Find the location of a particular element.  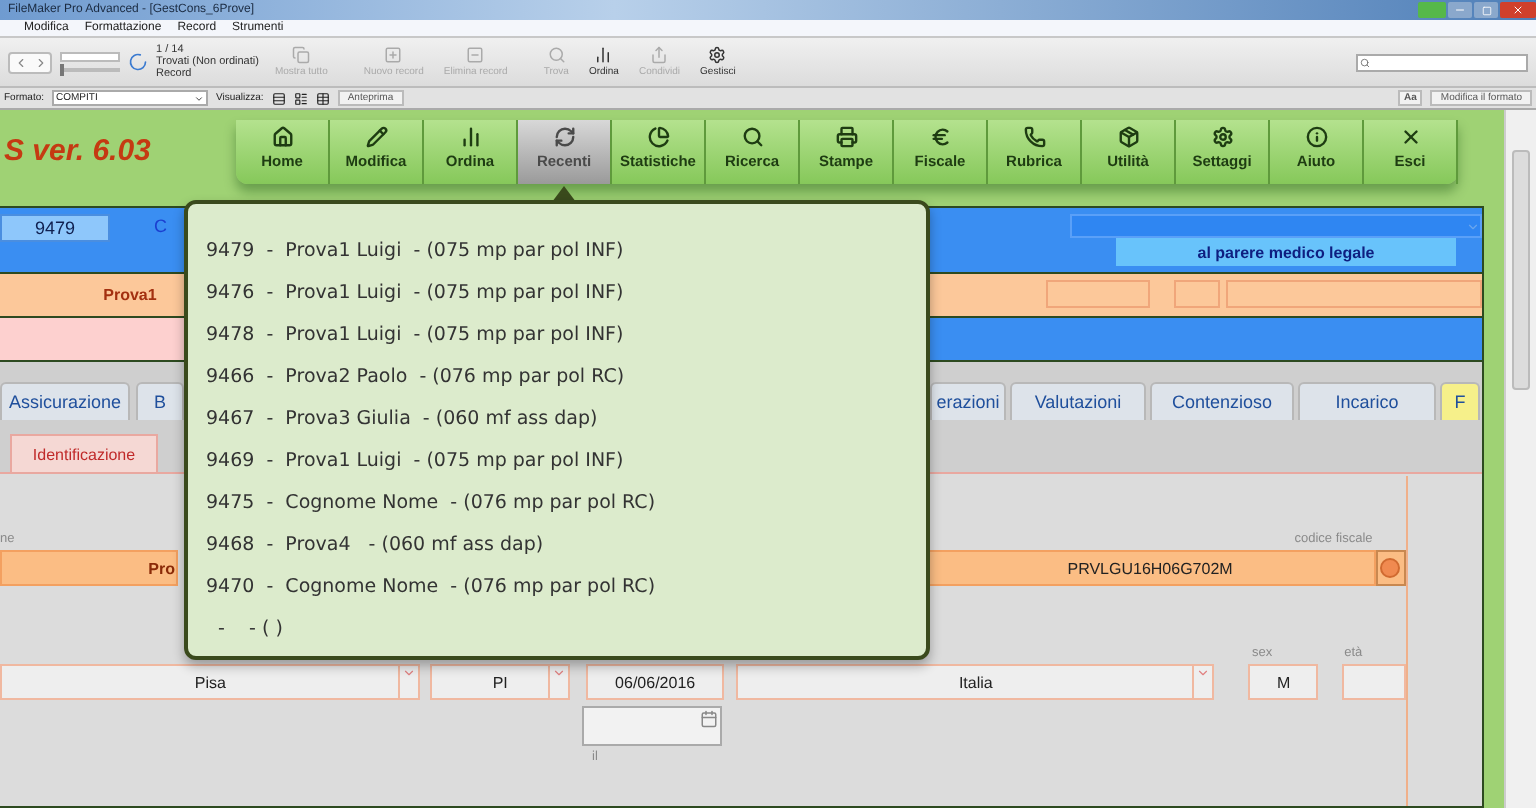

home-icon is located at coordinates (282, 137).